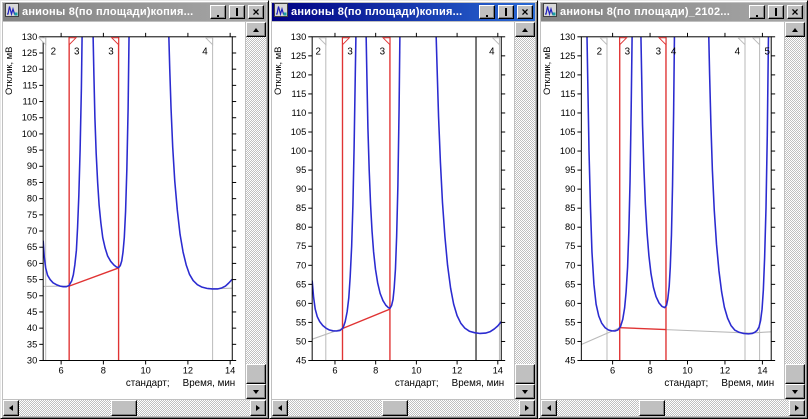  Describe the element at coordinates (32, 344) in the screenshot. I see `y-tick-label: 35` at that location.